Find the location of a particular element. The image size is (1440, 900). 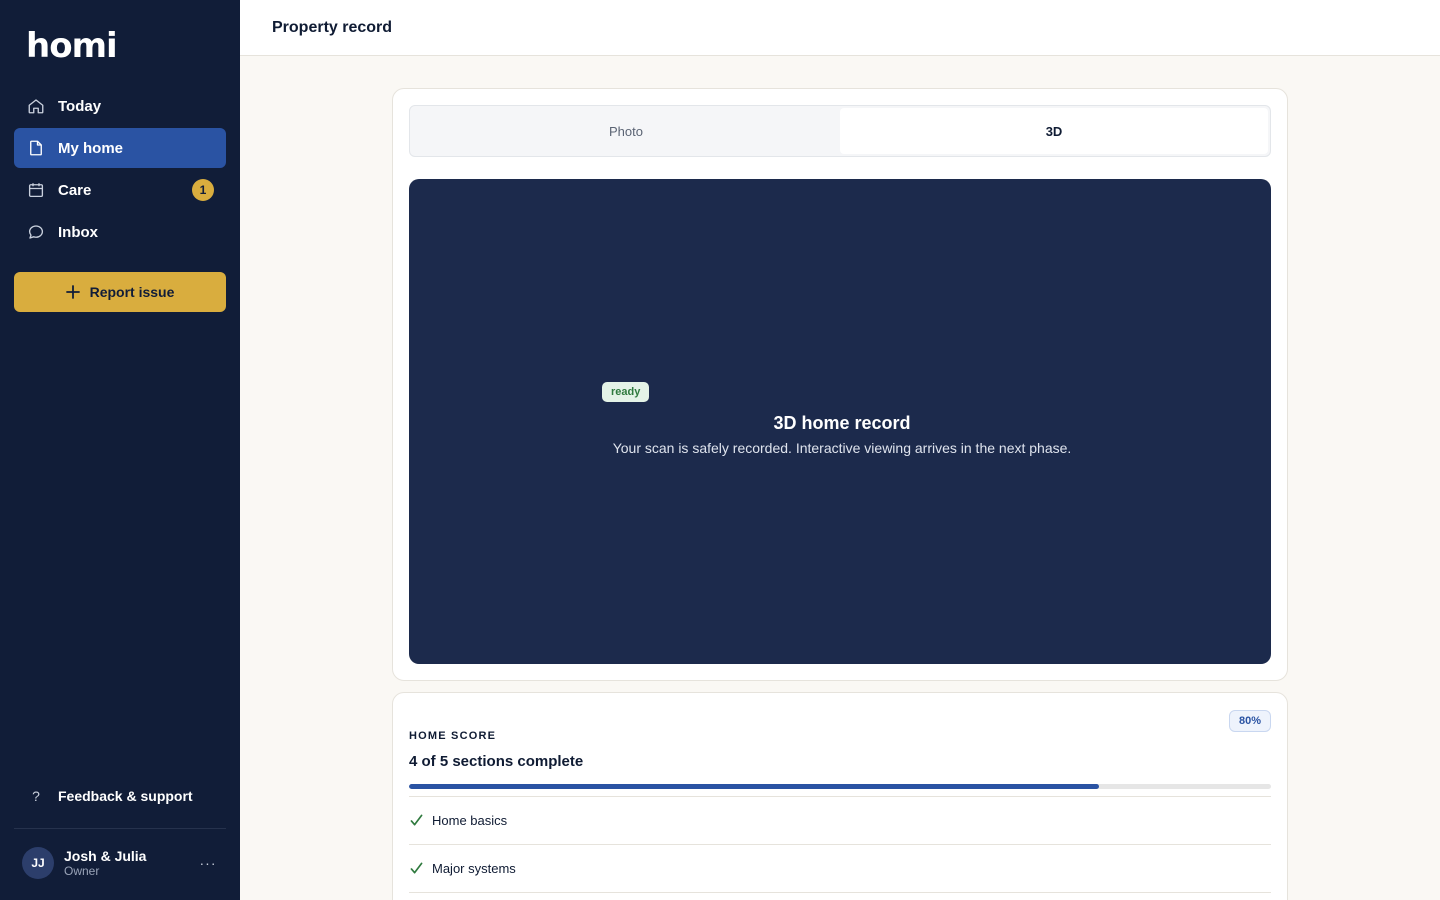

user-info: Josh & Julia Owner is located at coordinates (105, 863).